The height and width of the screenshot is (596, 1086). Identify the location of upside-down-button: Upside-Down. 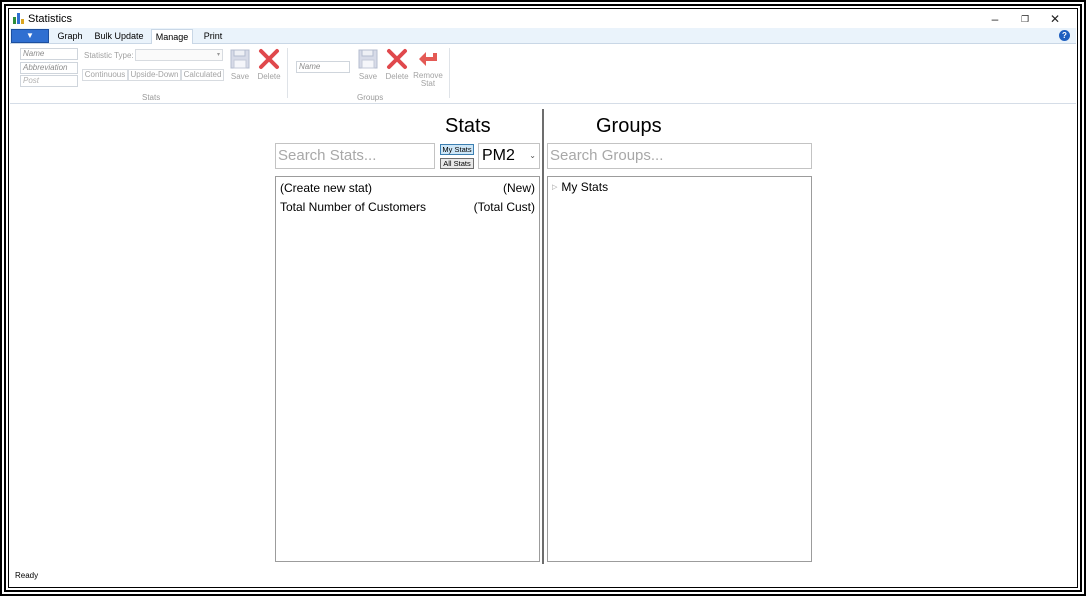
(154, 75).